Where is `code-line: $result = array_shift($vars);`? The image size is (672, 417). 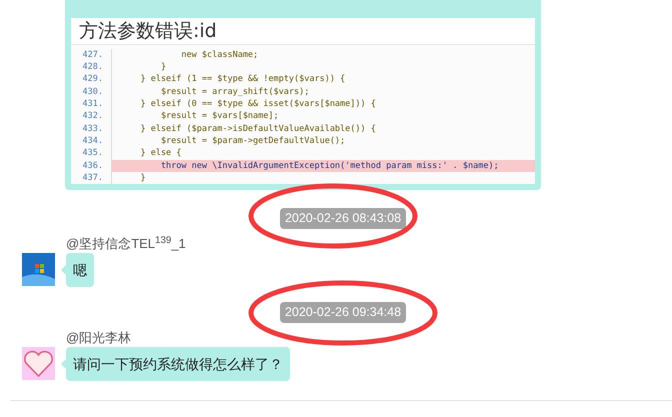
code-line: $result = array_shift($vars); is located at coordinates (323, 92).